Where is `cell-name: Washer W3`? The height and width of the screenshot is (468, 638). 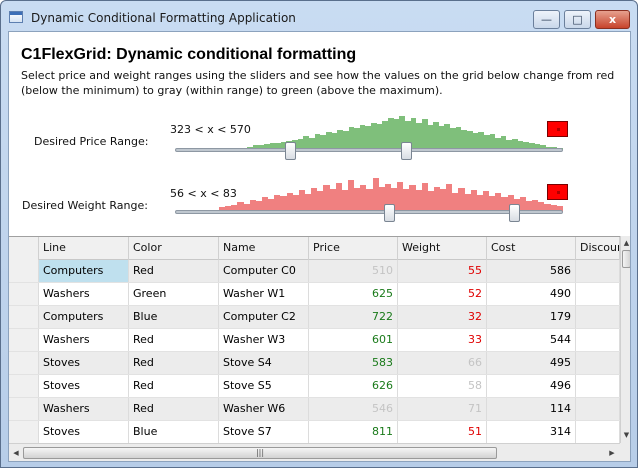 cell-name: Washer W3 is located at coordinates (264, 340).